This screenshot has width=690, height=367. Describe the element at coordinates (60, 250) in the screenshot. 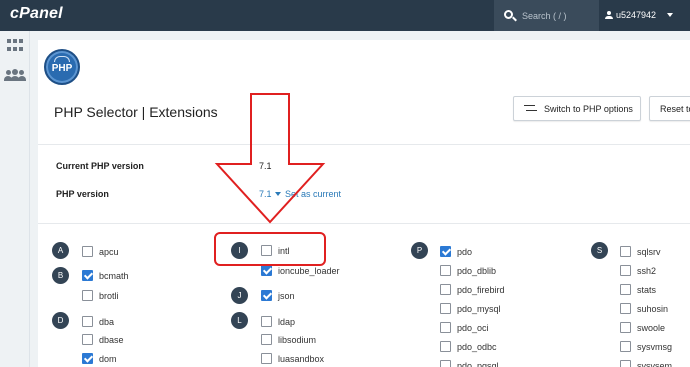

I see `letter-badge-a: A` at that location.